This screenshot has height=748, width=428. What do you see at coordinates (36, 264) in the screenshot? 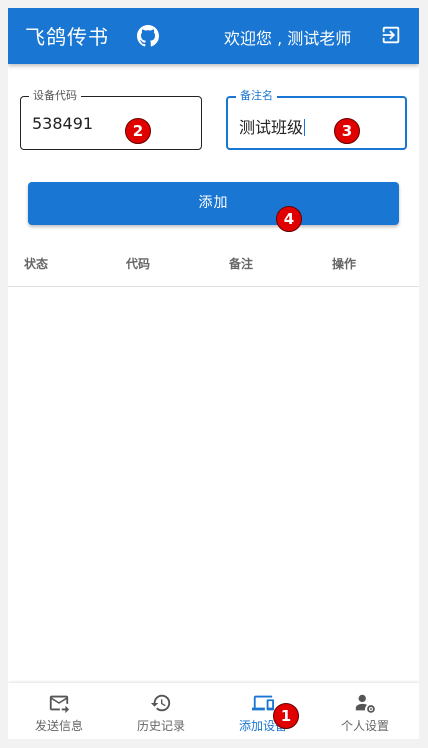
I see `column-header-status: 状态` at bounding box center [36, 264].